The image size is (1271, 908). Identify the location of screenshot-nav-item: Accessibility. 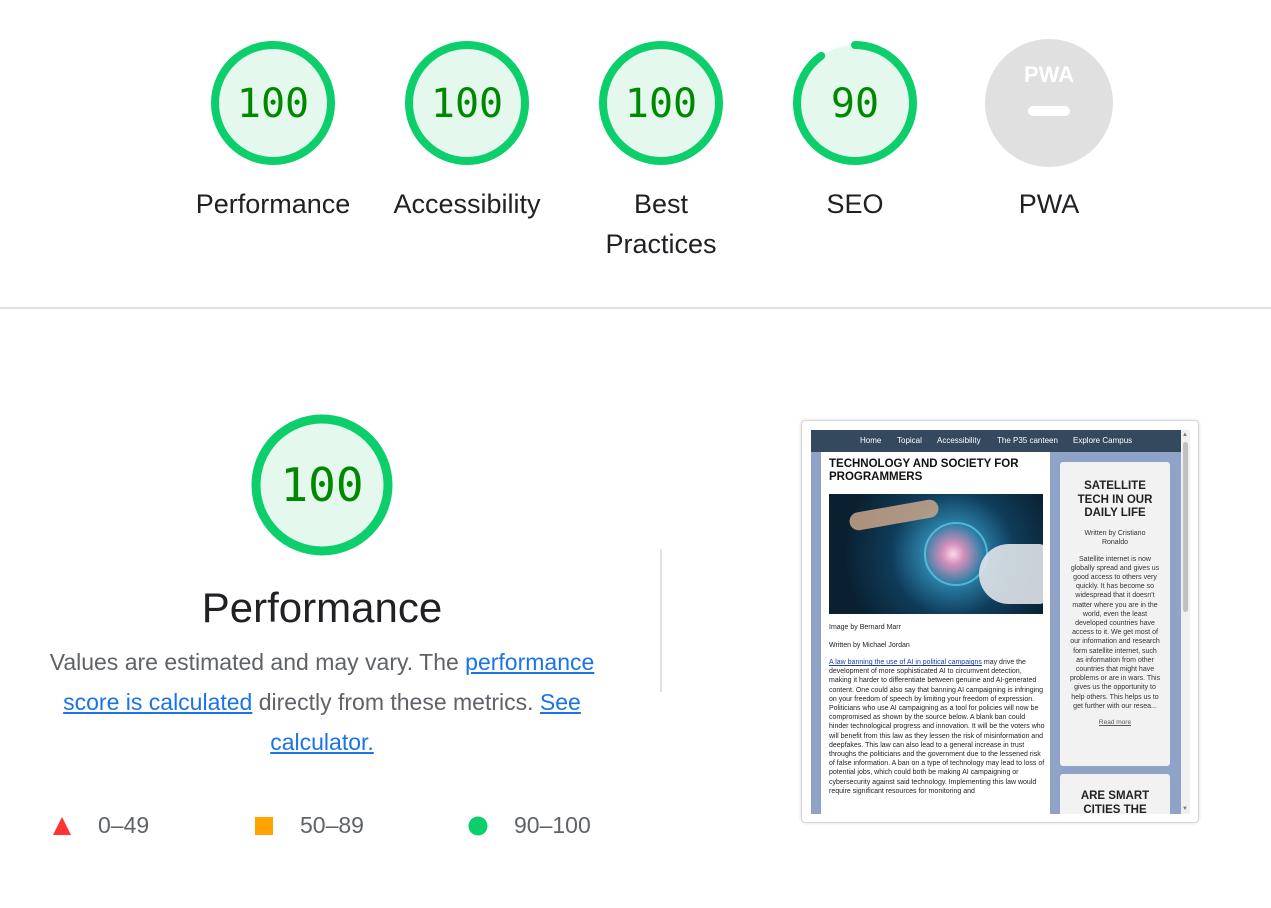
(959, 440).